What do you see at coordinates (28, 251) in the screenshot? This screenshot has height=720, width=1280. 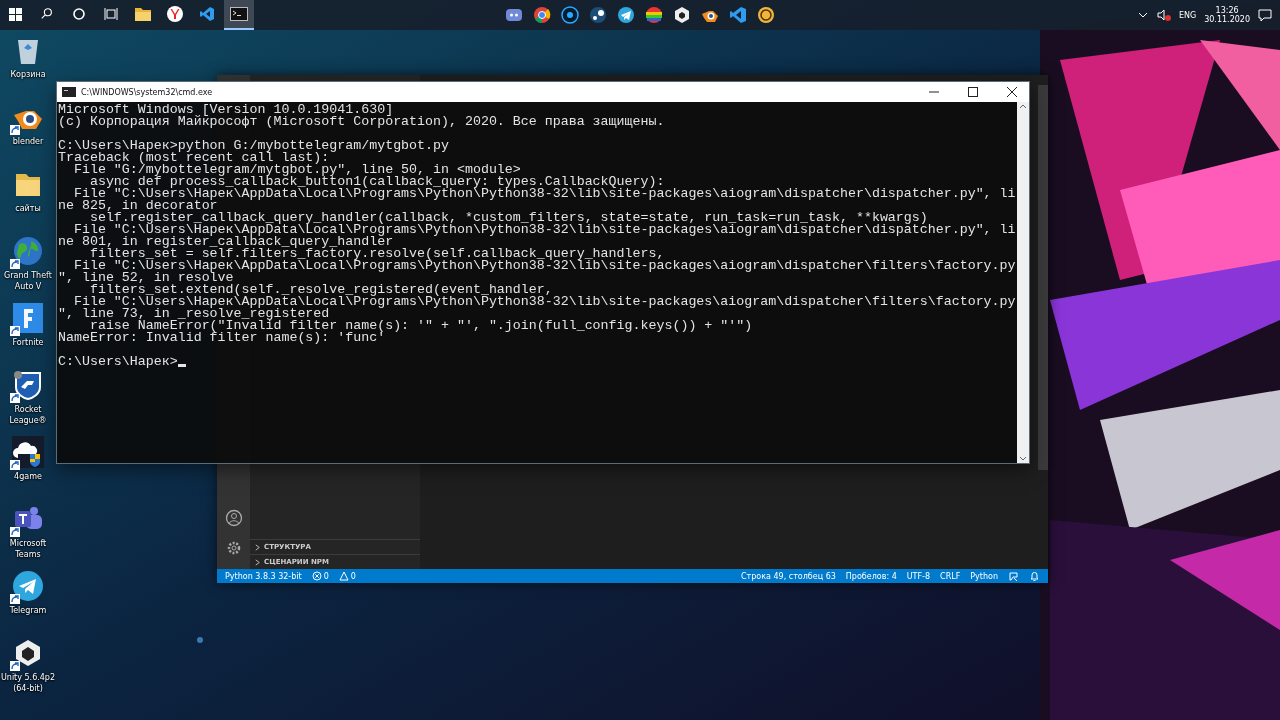 I see `globe-icon` at bounding box center [28, 251].